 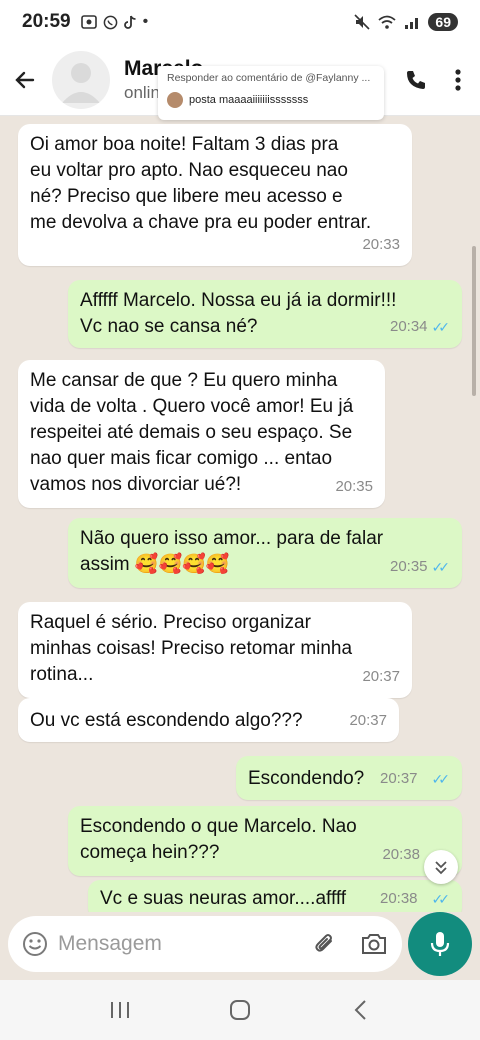 I want to click on chat-scrollbar, so click(x=474, y=321).